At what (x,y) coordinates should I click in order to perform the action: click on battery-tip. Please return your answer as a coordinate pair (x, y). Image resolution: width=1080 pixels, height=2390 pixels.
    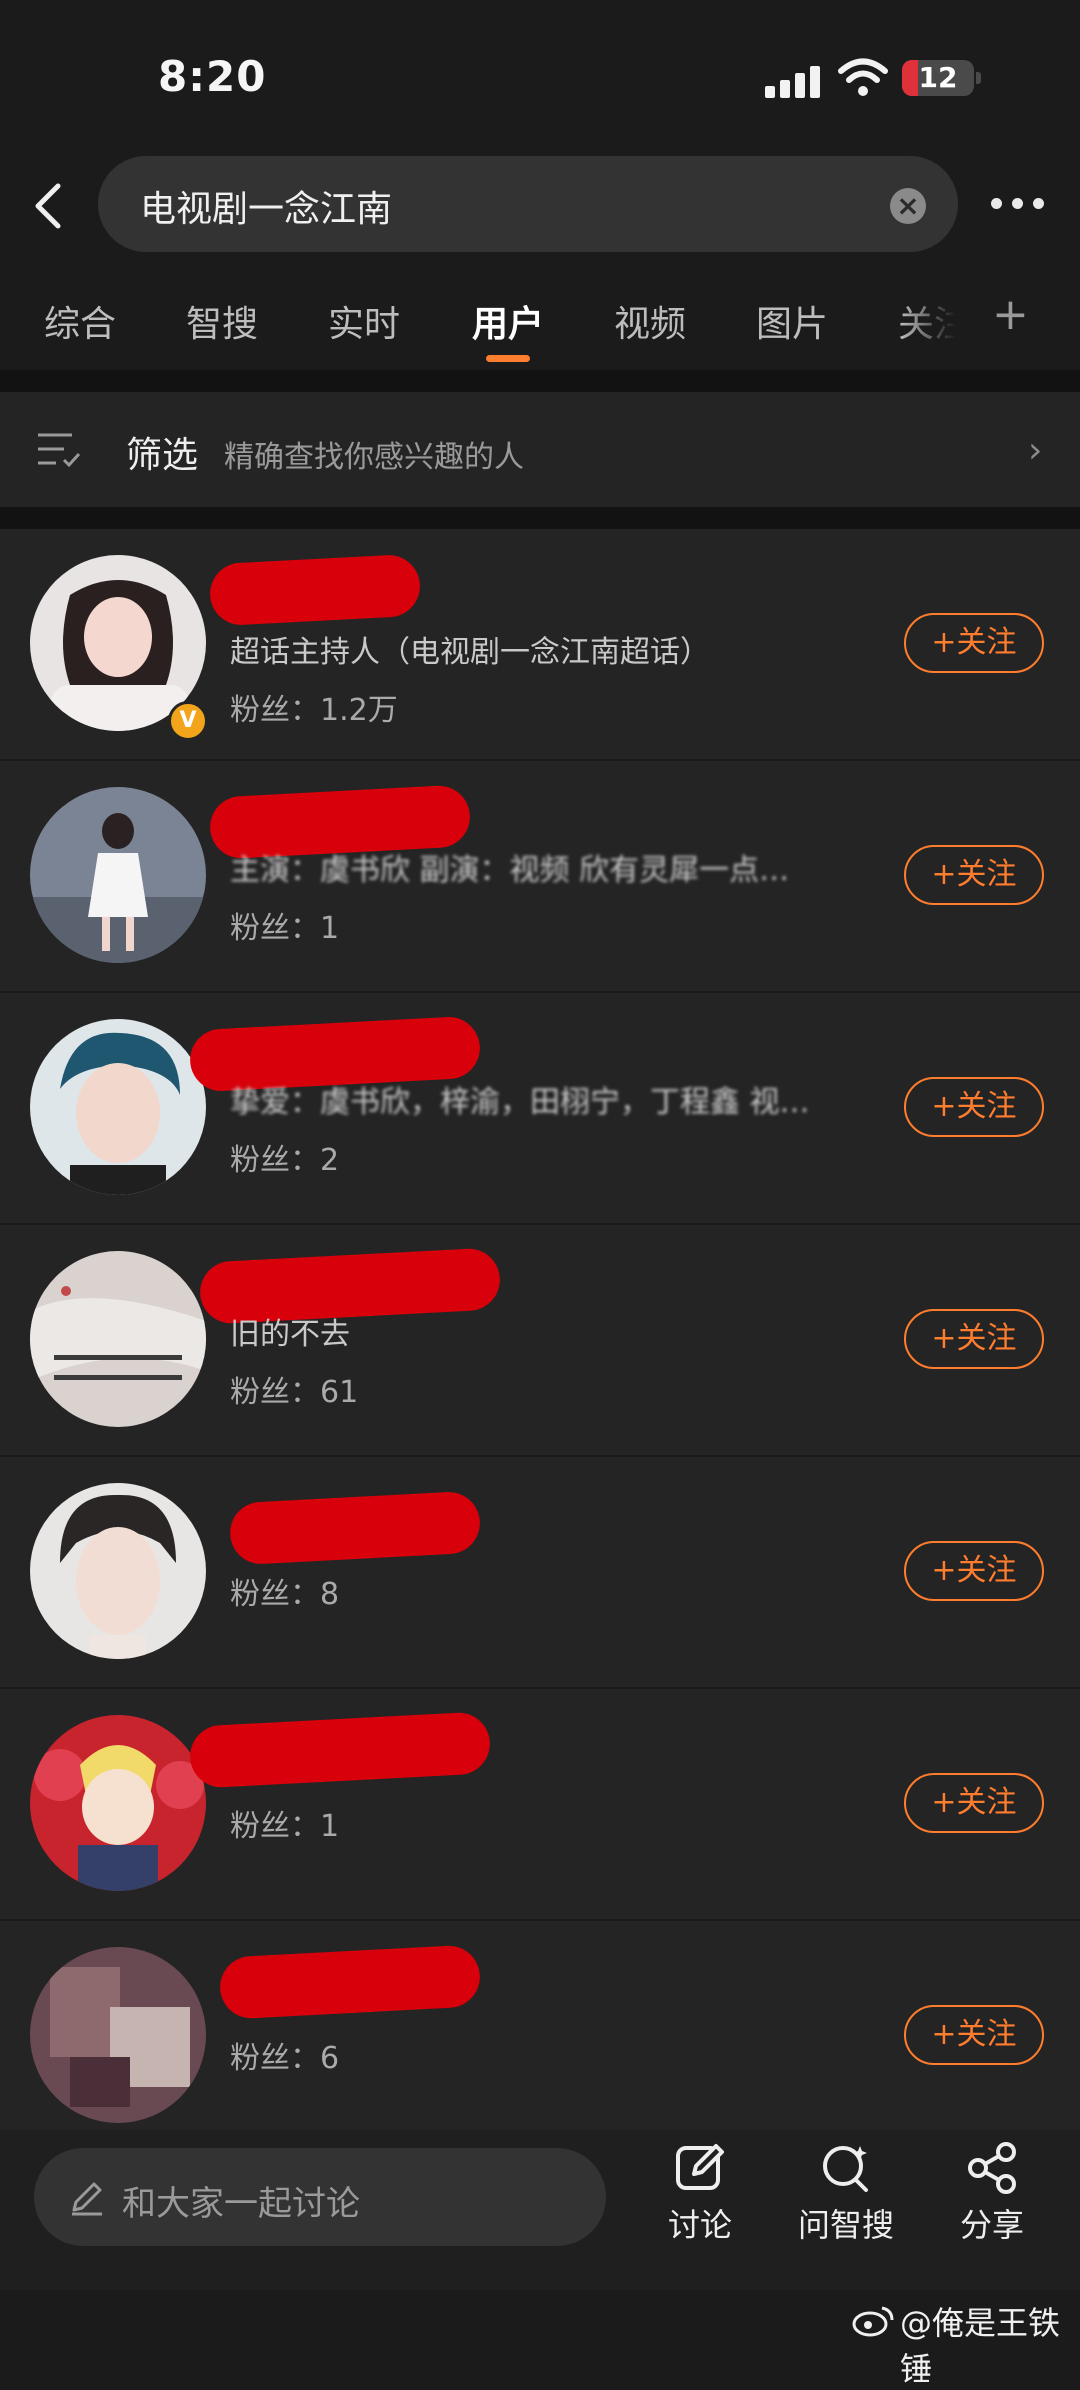
    Looking at the image, I should click on (978, 78).